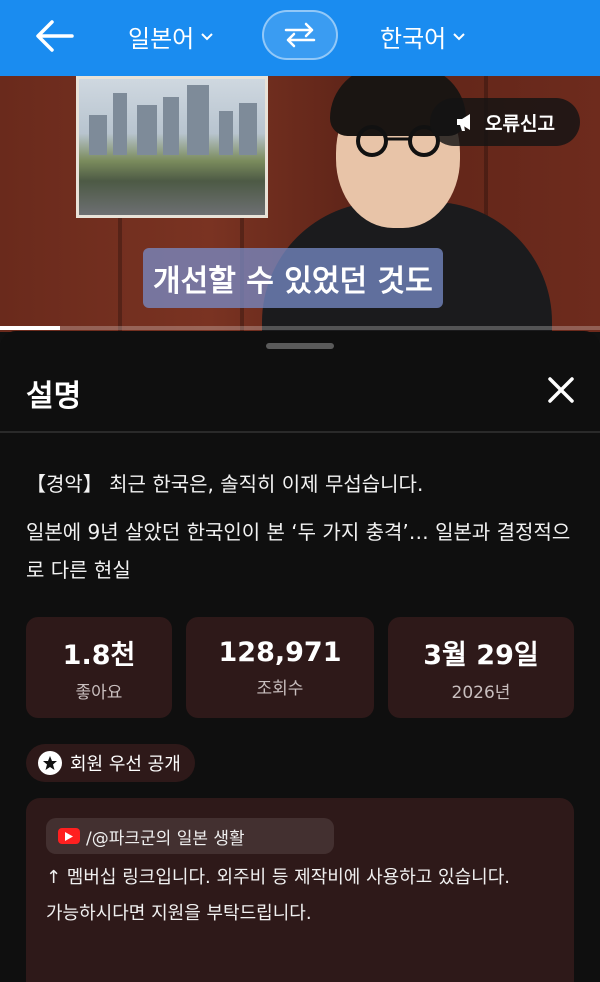 This screenshot has width=600, height=982. What do you see at coordinates (520, 123) in the screenshot?
I see `report-error-label: 오류신고` at bounding box center [520, 123].